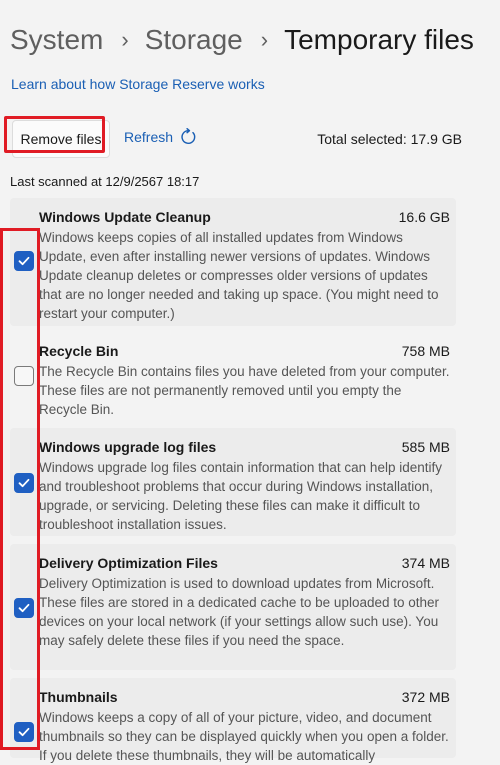 The width and height of the screenshot is (500, 765). I want to click on refresh-icon, so click(188, 136).